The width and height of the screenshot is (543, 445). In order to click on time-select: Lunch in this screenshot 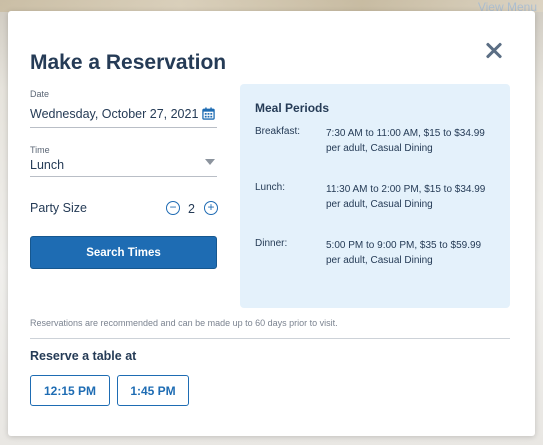, I will do `click(47, 165)`.